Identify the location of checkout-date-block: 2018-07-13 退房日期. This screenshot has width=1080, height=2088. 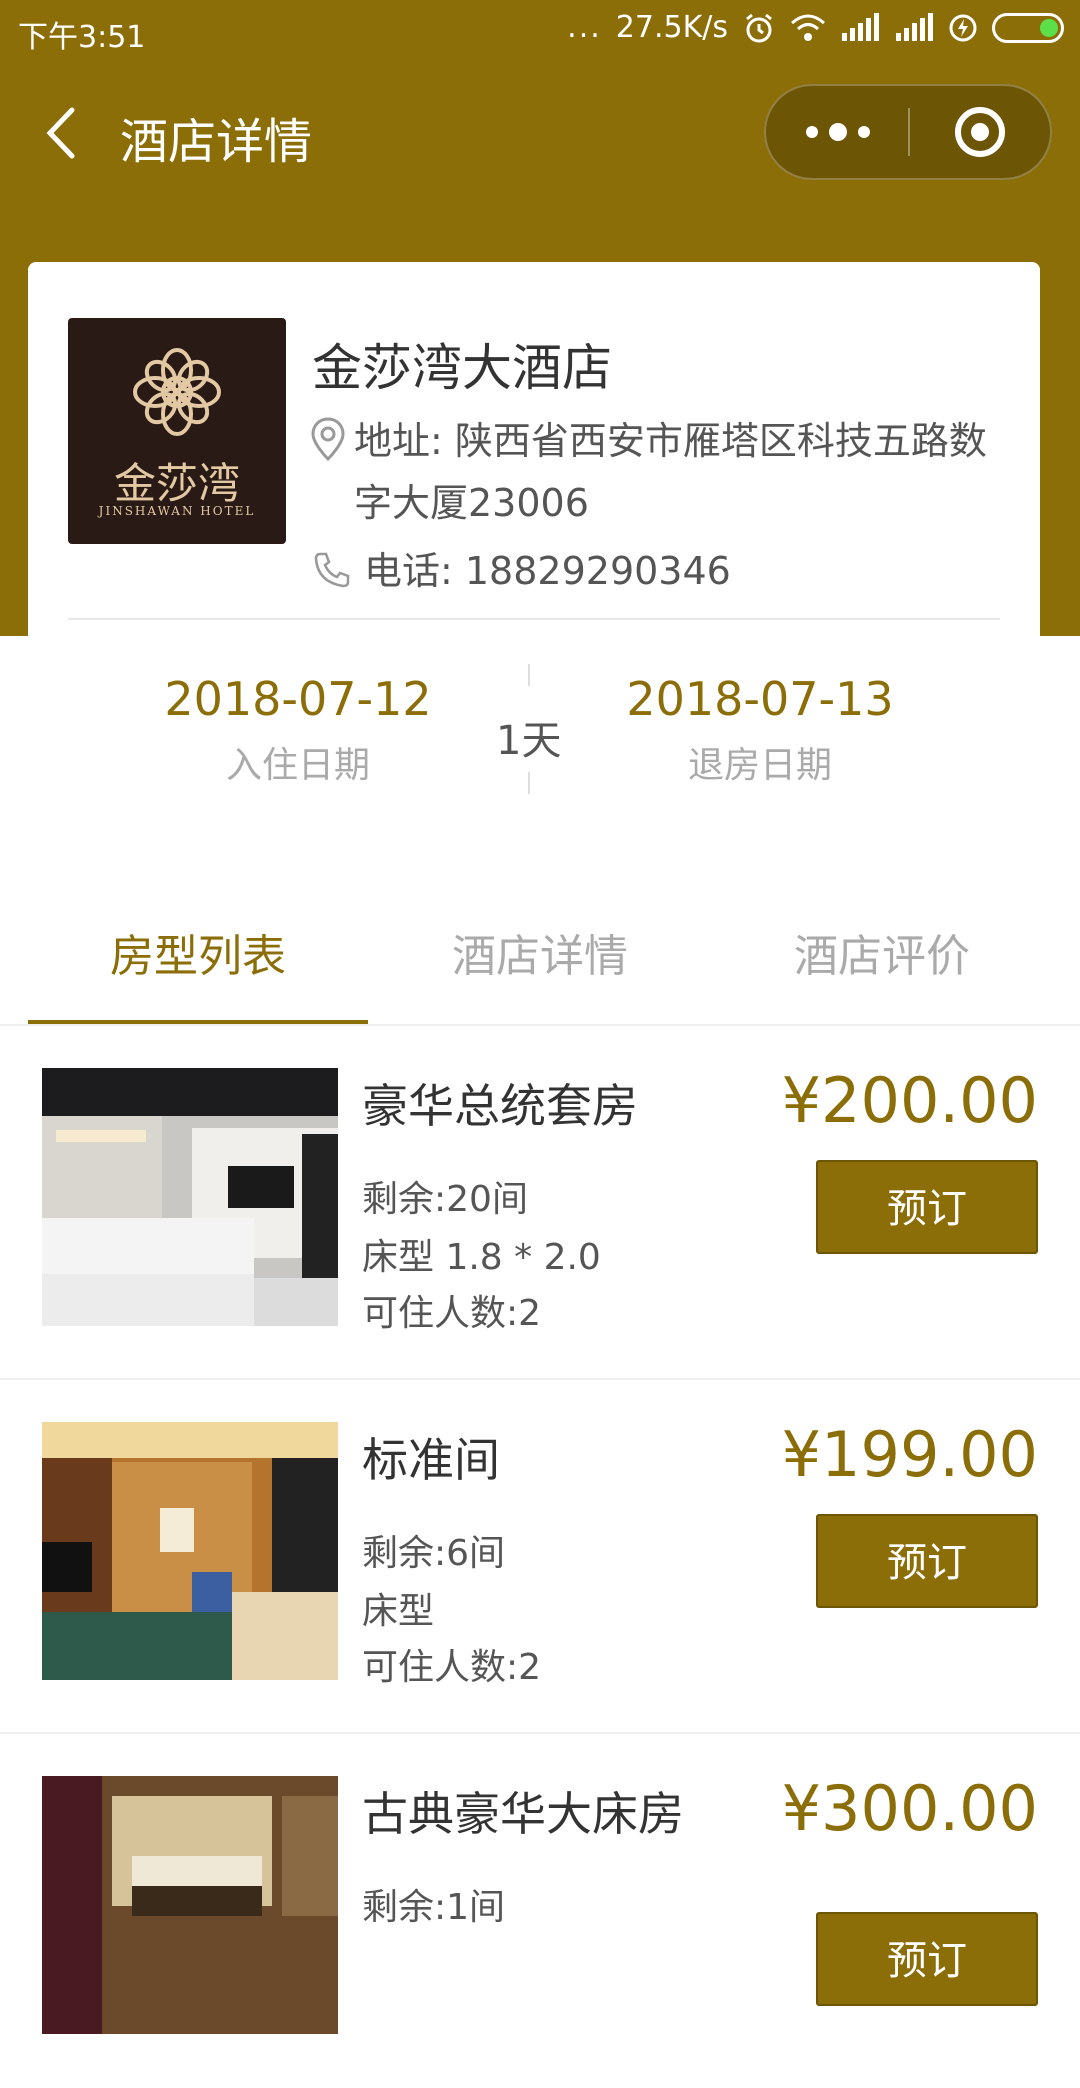
(760, 730).